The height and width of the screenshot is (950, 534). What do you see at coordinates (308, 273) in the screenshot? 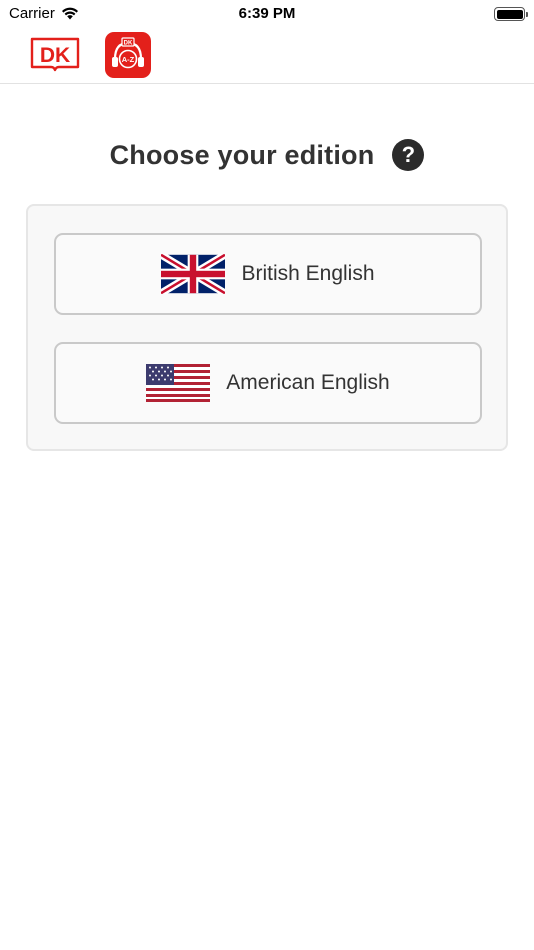
I see `british-english-label: British English` at bounding box center [308, 273].